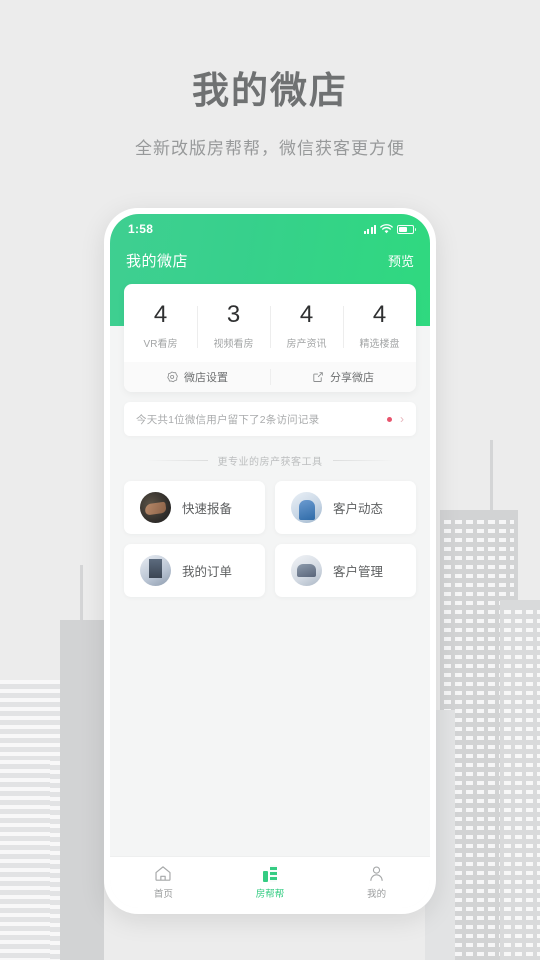  What do you see at coordinates (401, 260) in the screenshot?
I see `preview-button: 预览` at bounding box center [401, 260].